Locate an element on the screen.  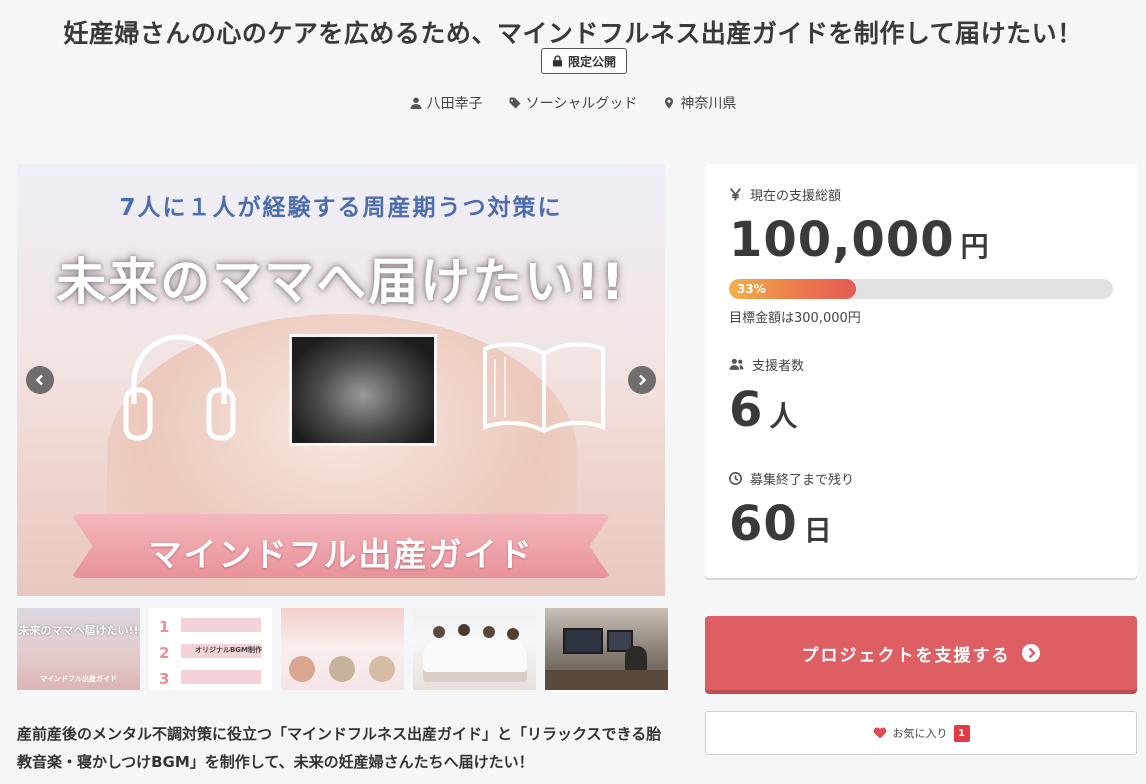
user-icon is located at coordinates (416, 103).